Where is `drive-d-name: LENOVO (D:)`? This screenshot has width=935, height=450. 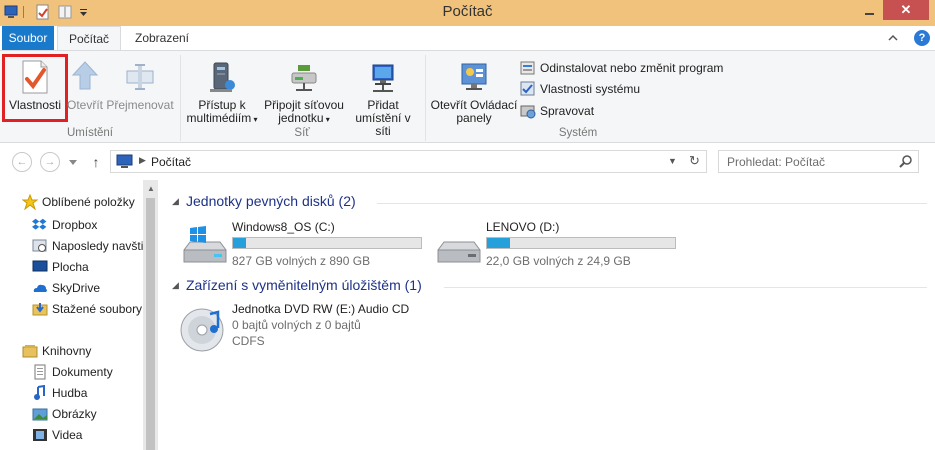
drive-d-name: LENOVO (D:) is located at coordinates (523, 227).